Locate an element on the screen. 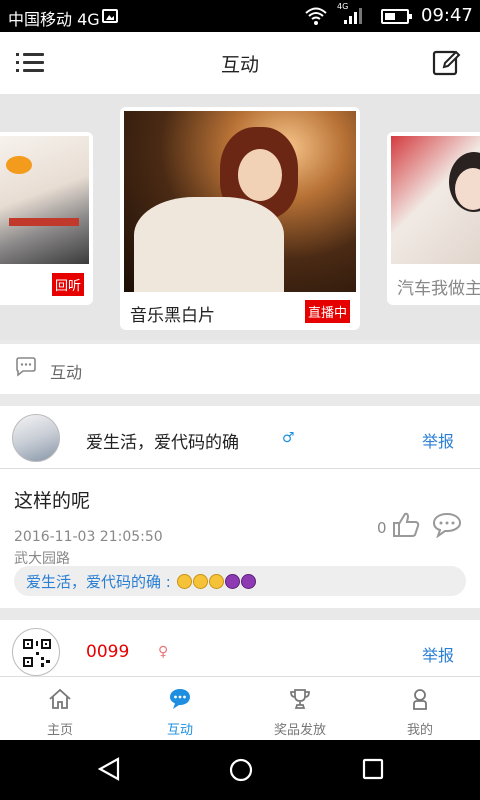  chat-bubble-icon is located at coordinates (180, 699).